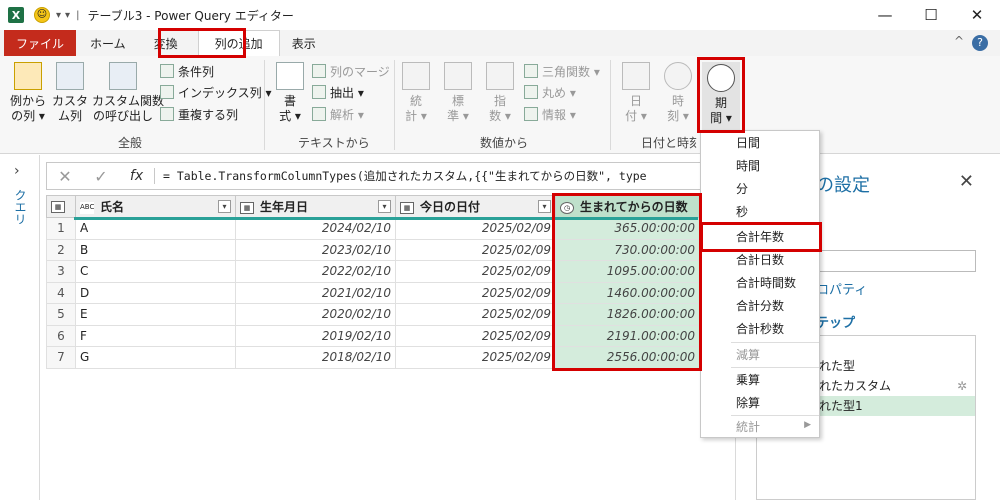 The height and width of the screenshot is (500, 1000). What do you see at coordinates (101, 176) in the screenshot?
I see `confirm-formula-icon: ✓` at bounding box center [101, 176].